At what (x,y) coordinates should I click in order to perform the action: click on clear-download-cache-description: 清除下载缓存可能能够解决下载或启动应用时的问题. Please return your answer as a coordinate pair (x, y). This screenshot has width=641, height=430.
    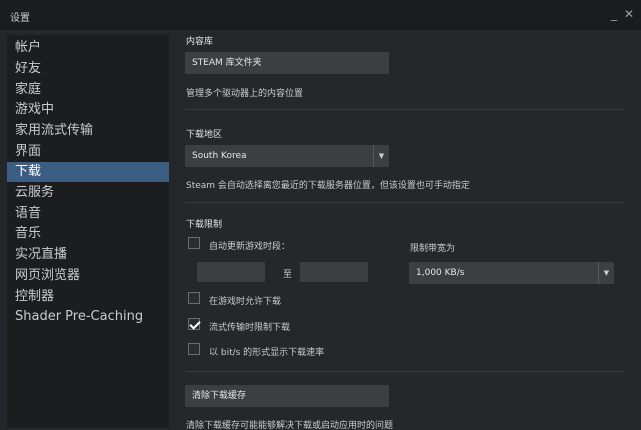
    Looking at the image, I should click on (290, 425).